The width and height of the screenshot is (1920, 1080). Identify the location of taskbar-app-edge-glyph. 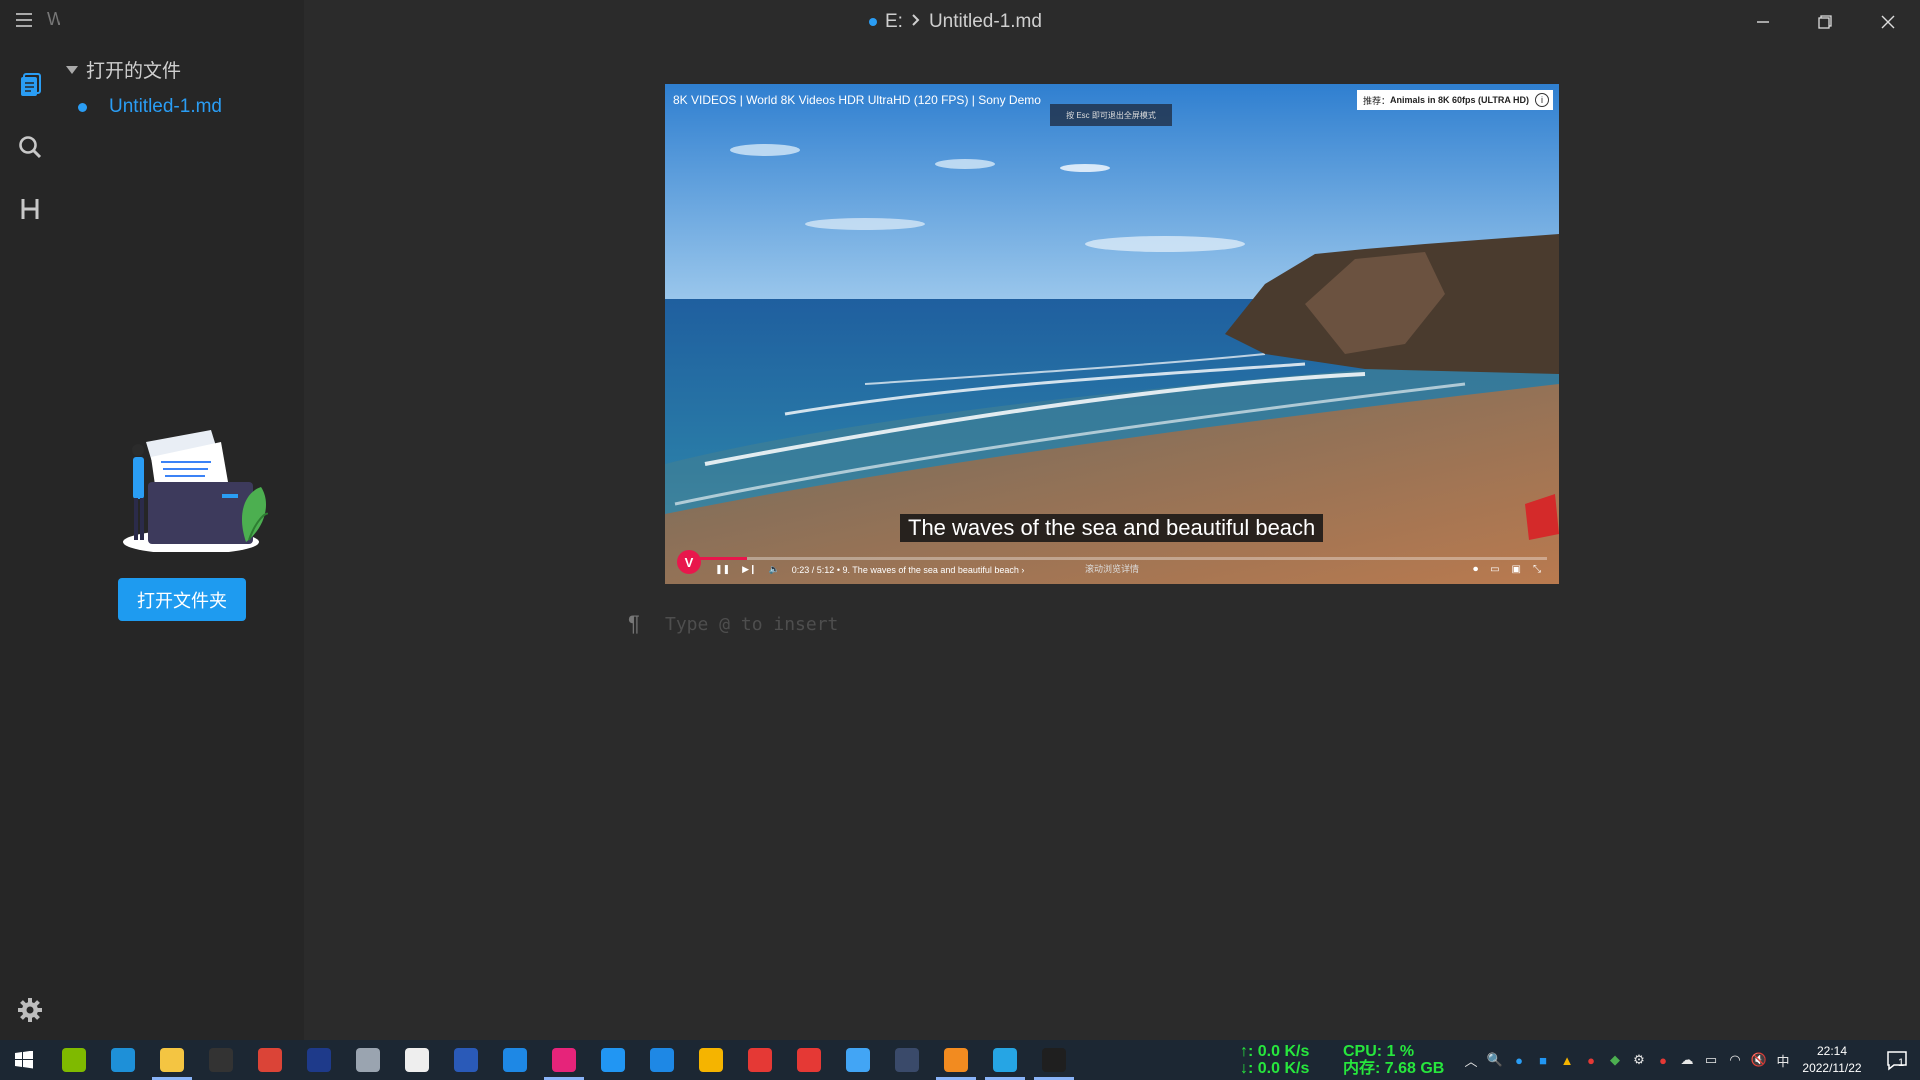
(123, 1060).